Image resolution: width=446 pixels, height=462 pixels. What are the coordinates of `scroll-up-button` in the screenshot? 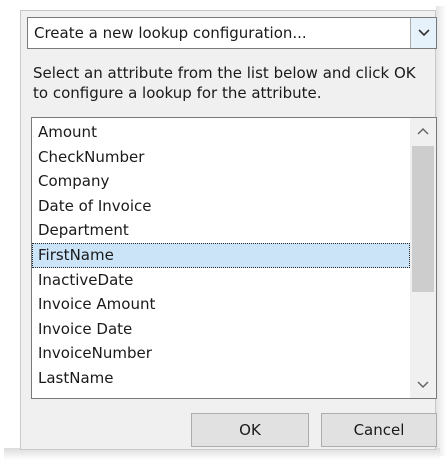 It's located at (423, 131).